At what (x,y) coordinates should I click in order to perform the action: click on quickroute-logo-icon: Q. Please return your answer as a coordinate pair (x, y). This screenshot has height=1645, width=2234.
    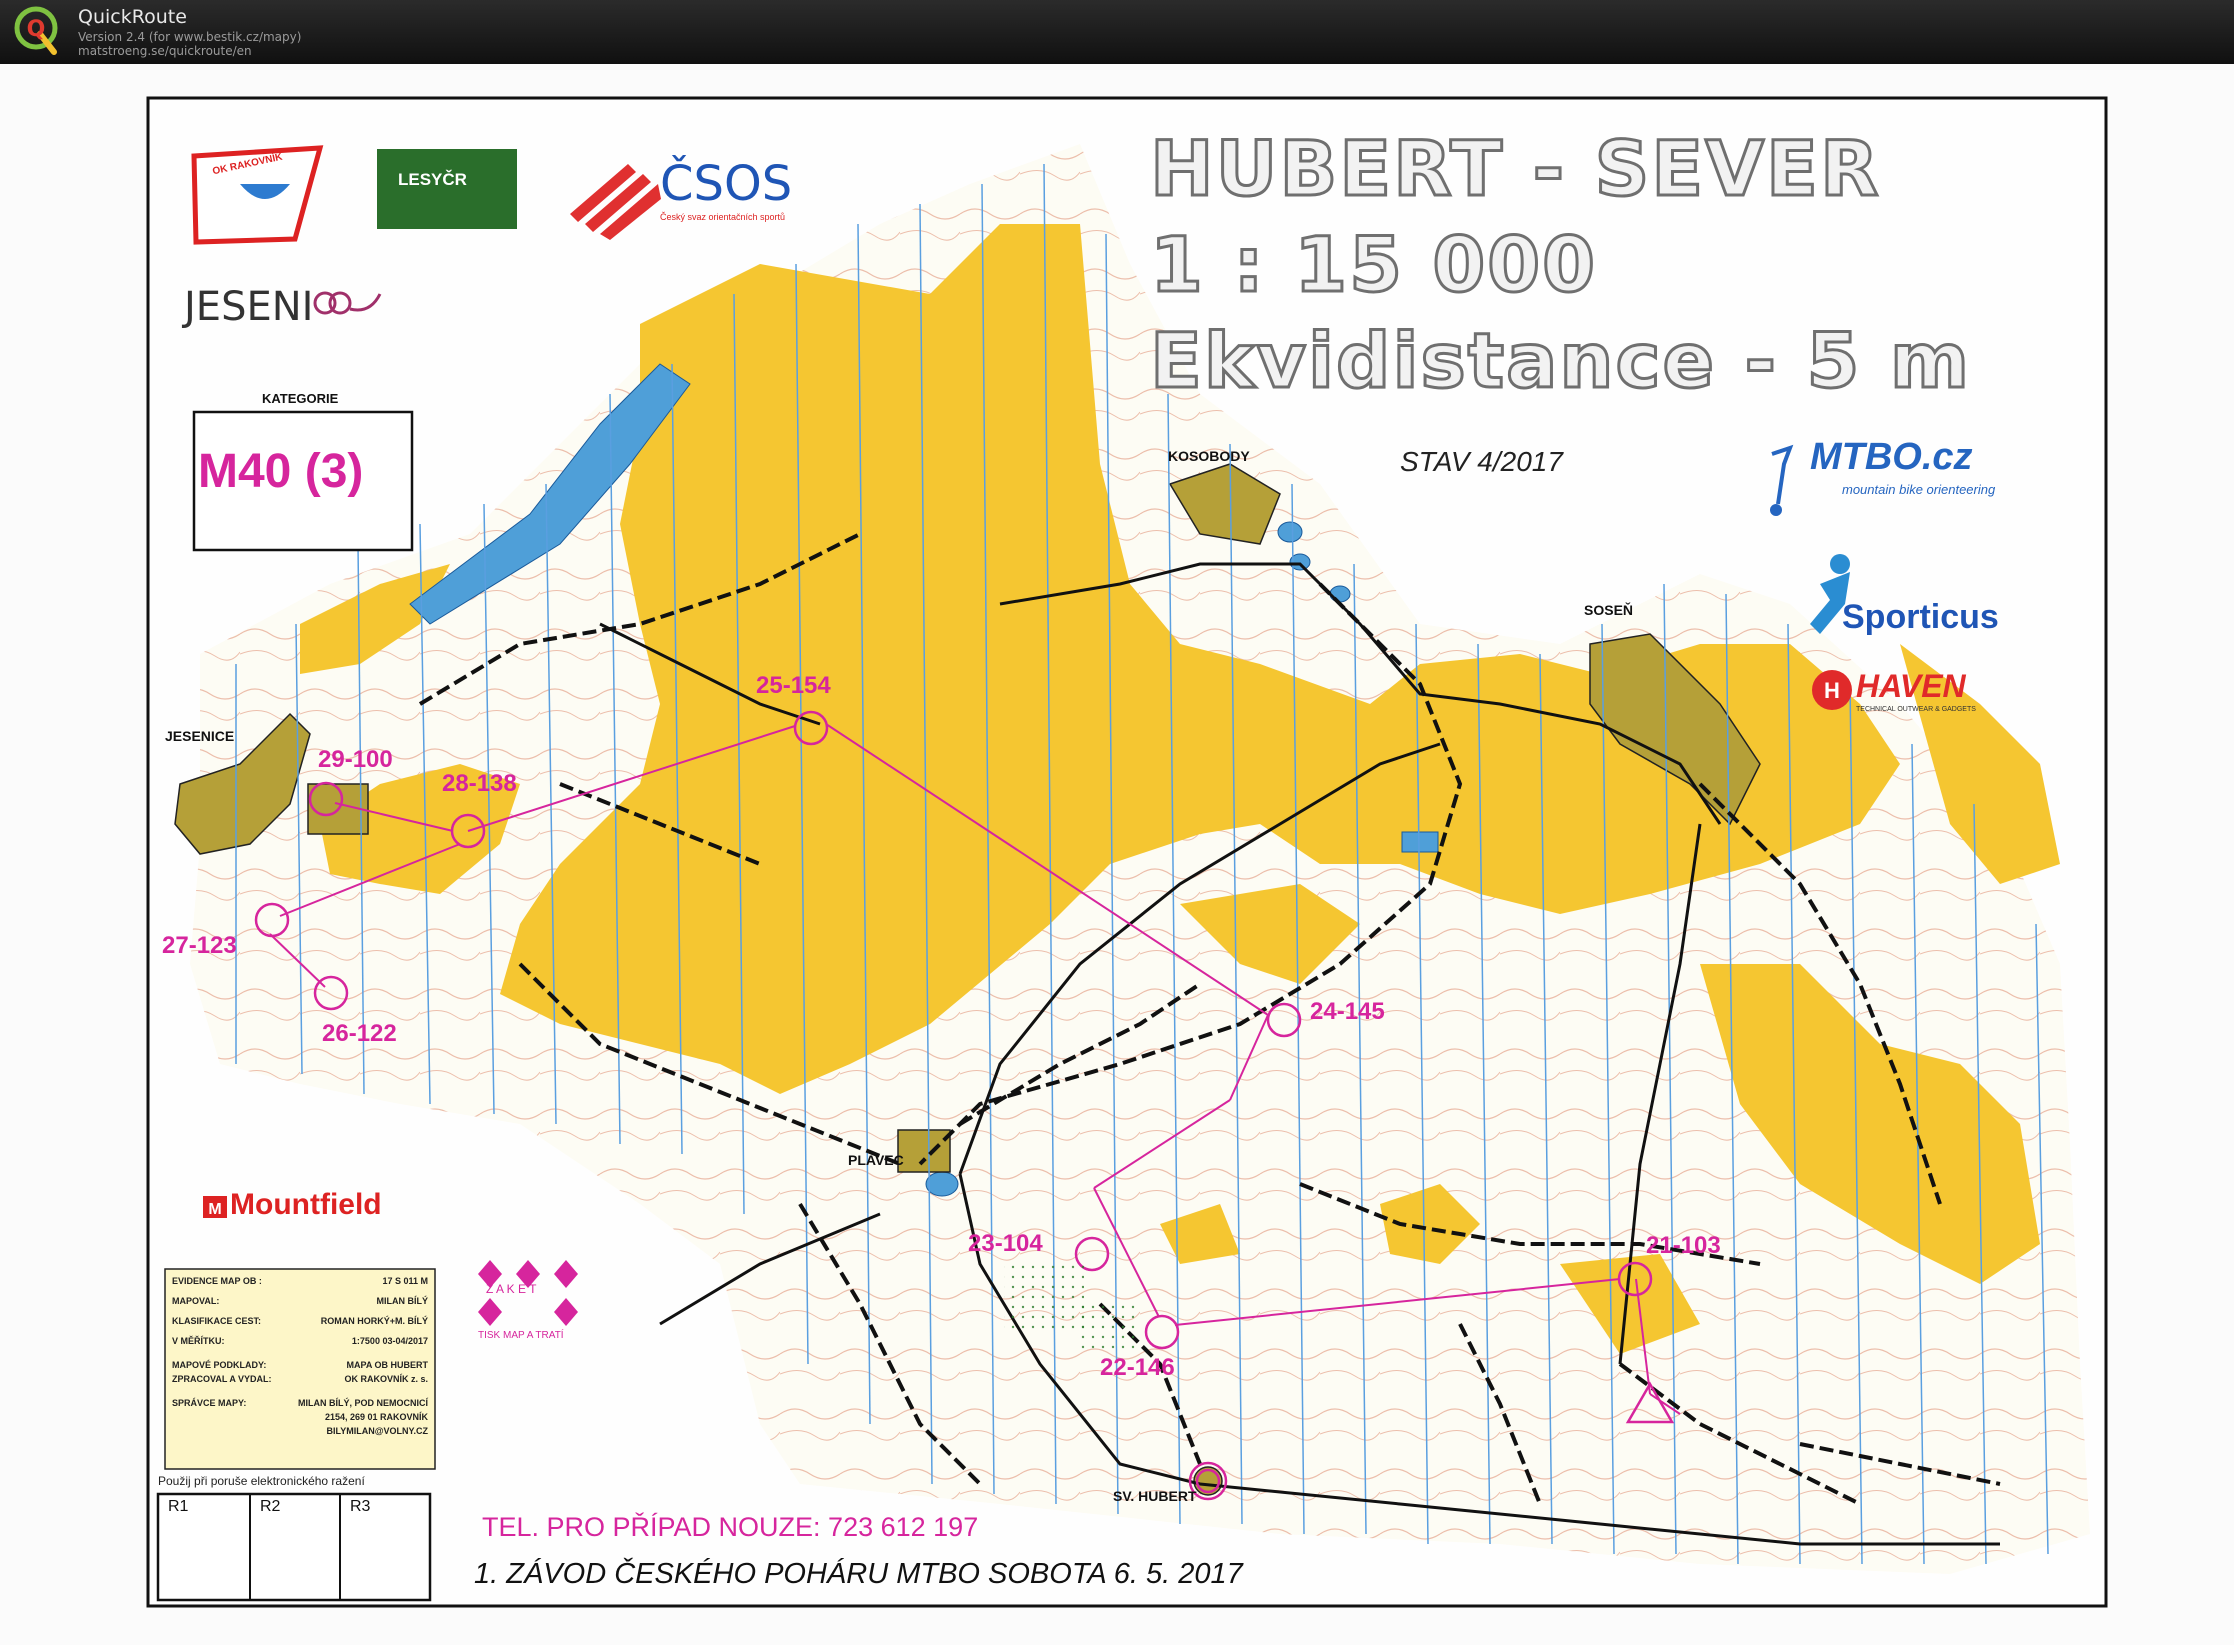
    Looking at the image, I should click on (36, 30).